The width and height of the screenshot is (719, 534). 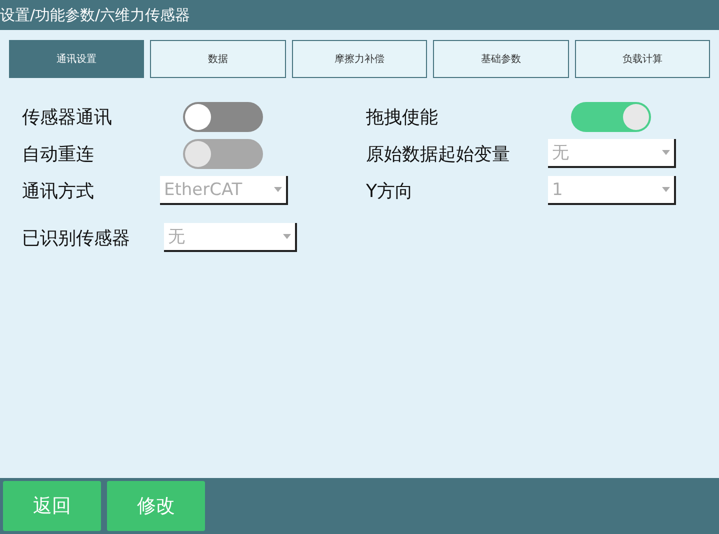 What do you see at coordinates (76, 238) in the screenshot?
I see `field-label: 已识别传感器` at bounding box center [76, 238].